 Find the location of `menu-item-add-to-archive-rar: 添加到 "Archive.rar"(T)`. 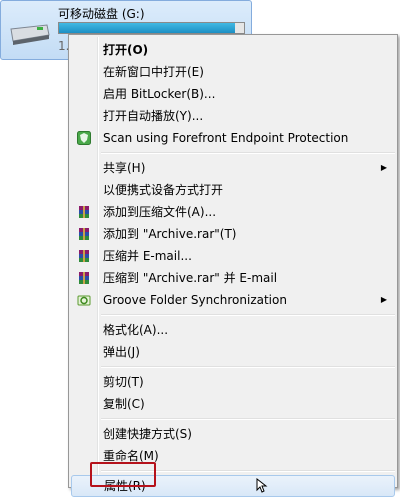

menu-item-add-to-archive-rar: 添加到 "Archive.rar"(T) is located at coordinates (233, 234).